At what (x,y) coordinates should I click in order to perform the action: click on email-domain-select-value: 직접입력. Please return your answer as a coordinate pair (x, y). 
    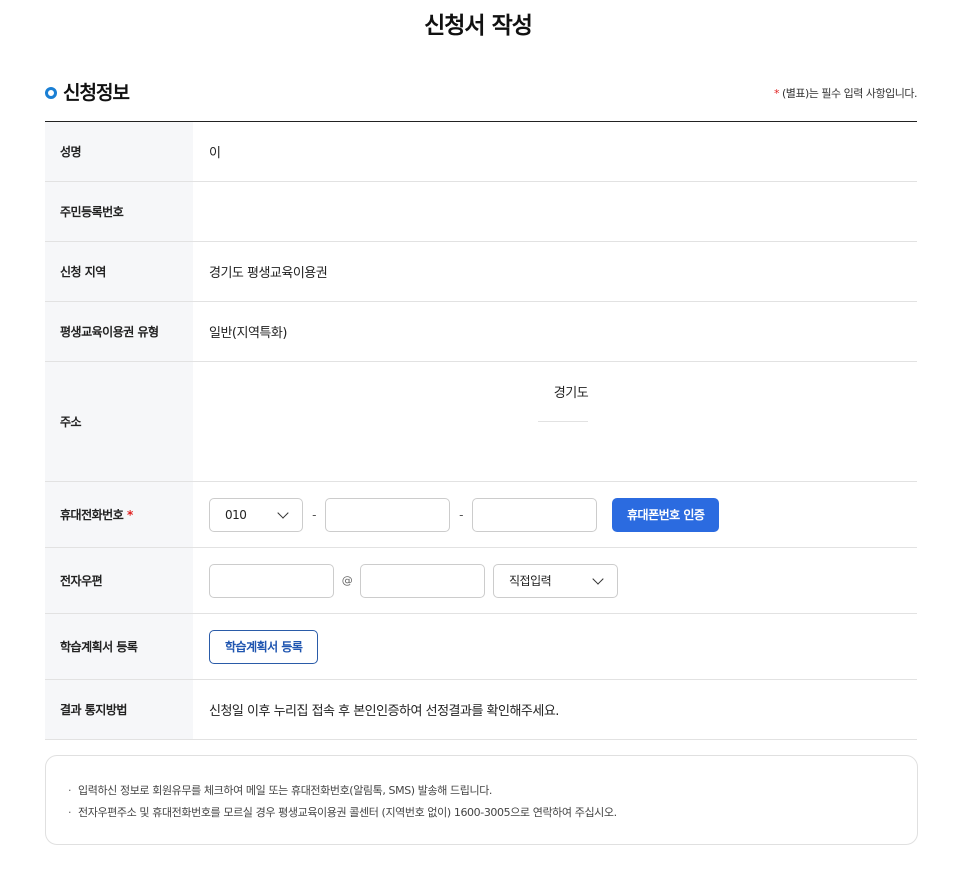
    Looking at the image, I should click on (530, 581).